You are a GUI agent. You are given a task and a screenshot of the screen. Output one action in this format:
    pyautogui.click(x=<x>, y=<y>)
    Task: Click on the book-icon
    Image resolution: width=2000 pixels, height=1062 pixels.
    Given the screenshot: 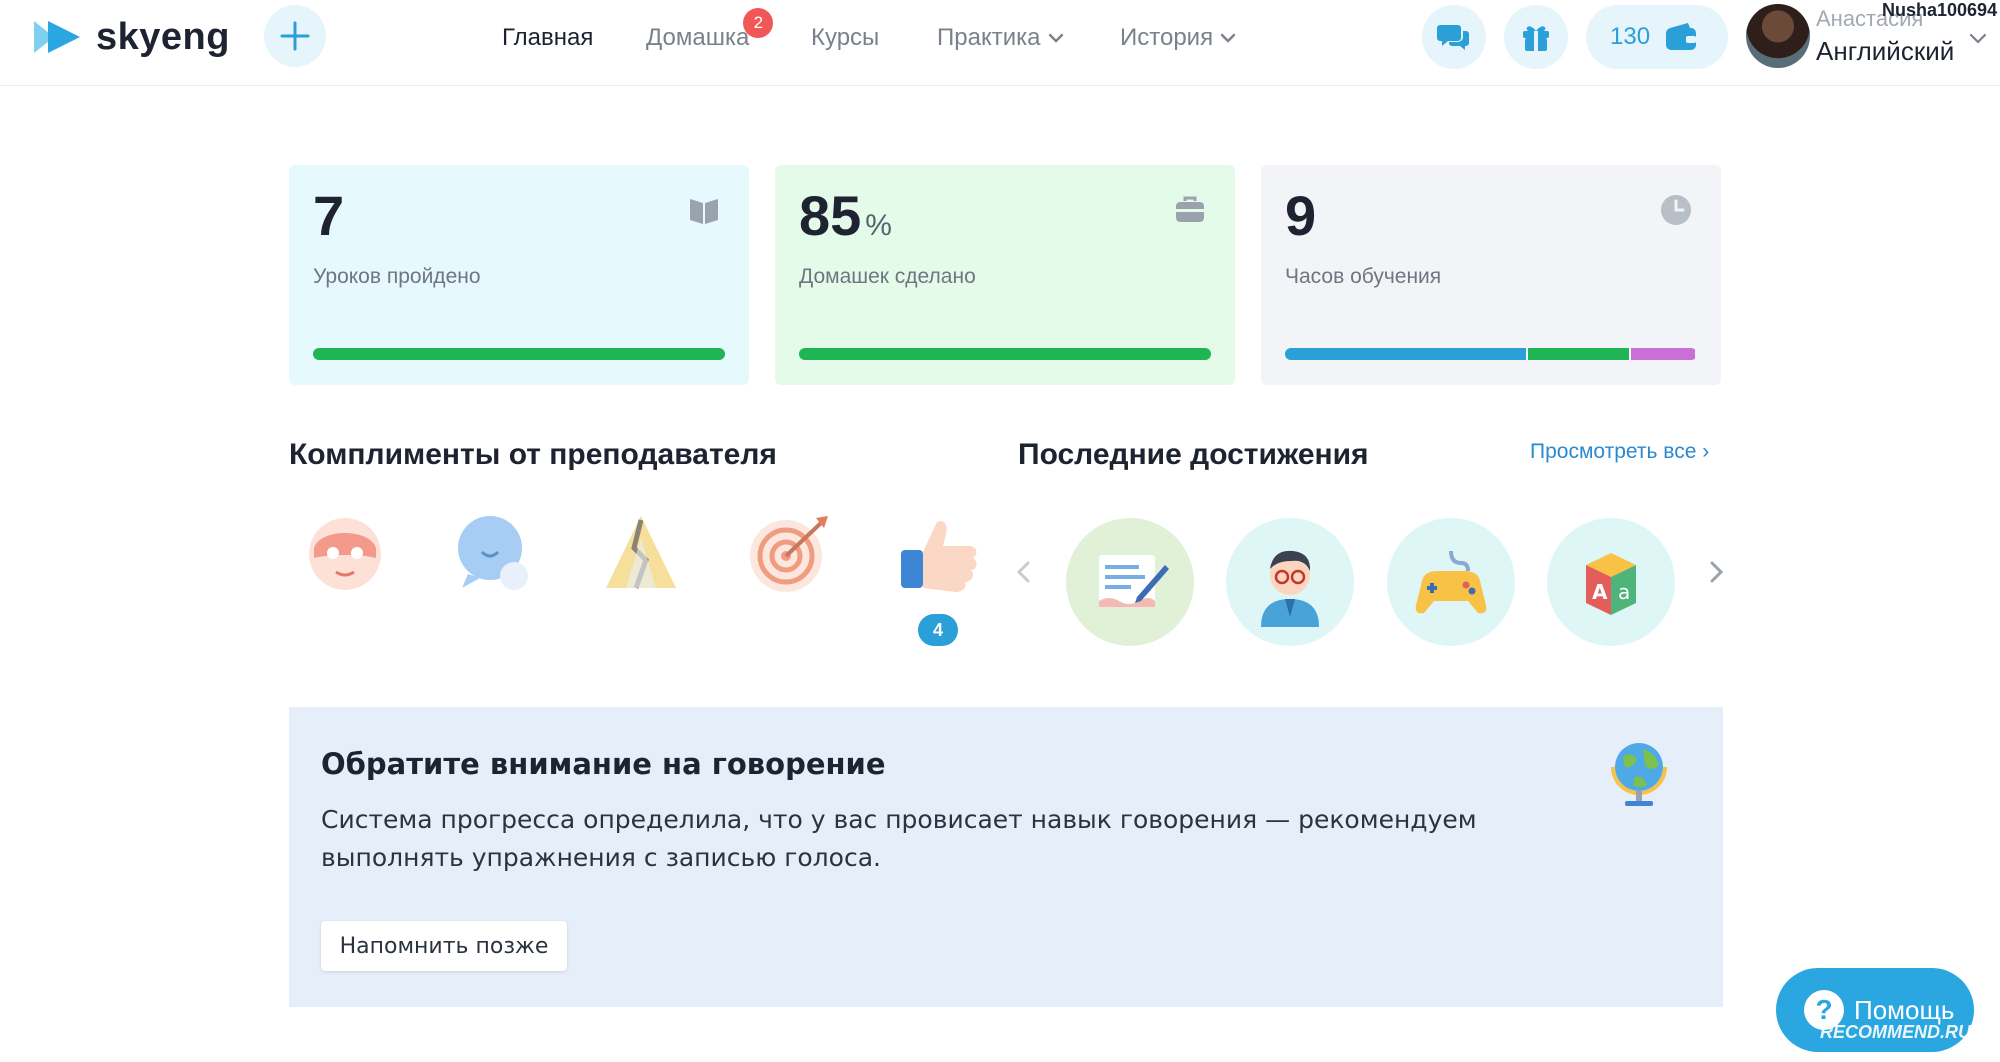 What is the action you would take?
    pyautogui.click(x=704, y=211)
    